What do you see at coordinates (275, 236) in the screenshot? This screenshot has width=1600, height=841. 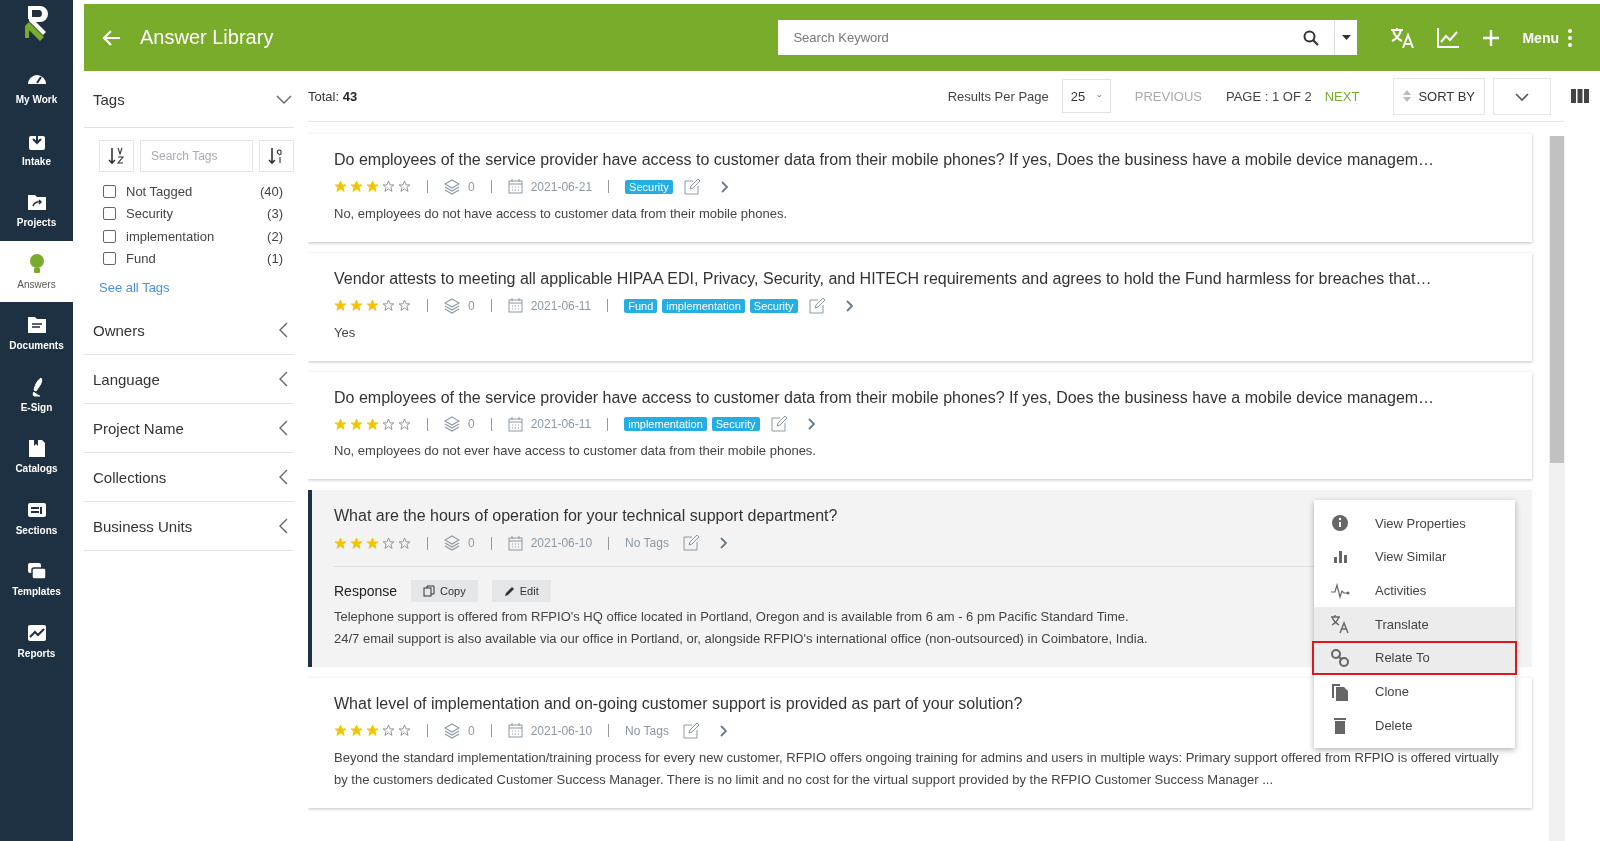 I see `tag-count: (2)` at bounding box center [275, 236].